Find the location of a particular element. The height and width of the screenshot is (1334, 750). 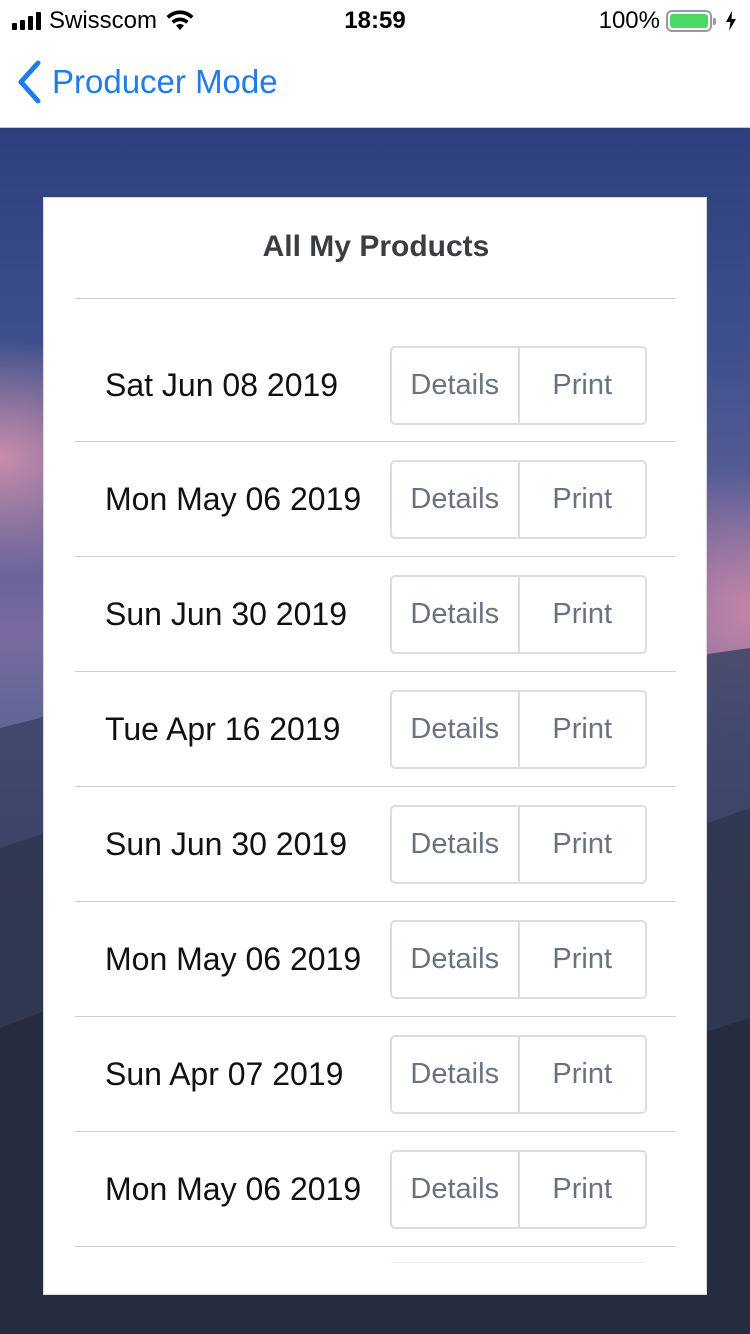

status-right: 100% is located at coordinates (668, 21).